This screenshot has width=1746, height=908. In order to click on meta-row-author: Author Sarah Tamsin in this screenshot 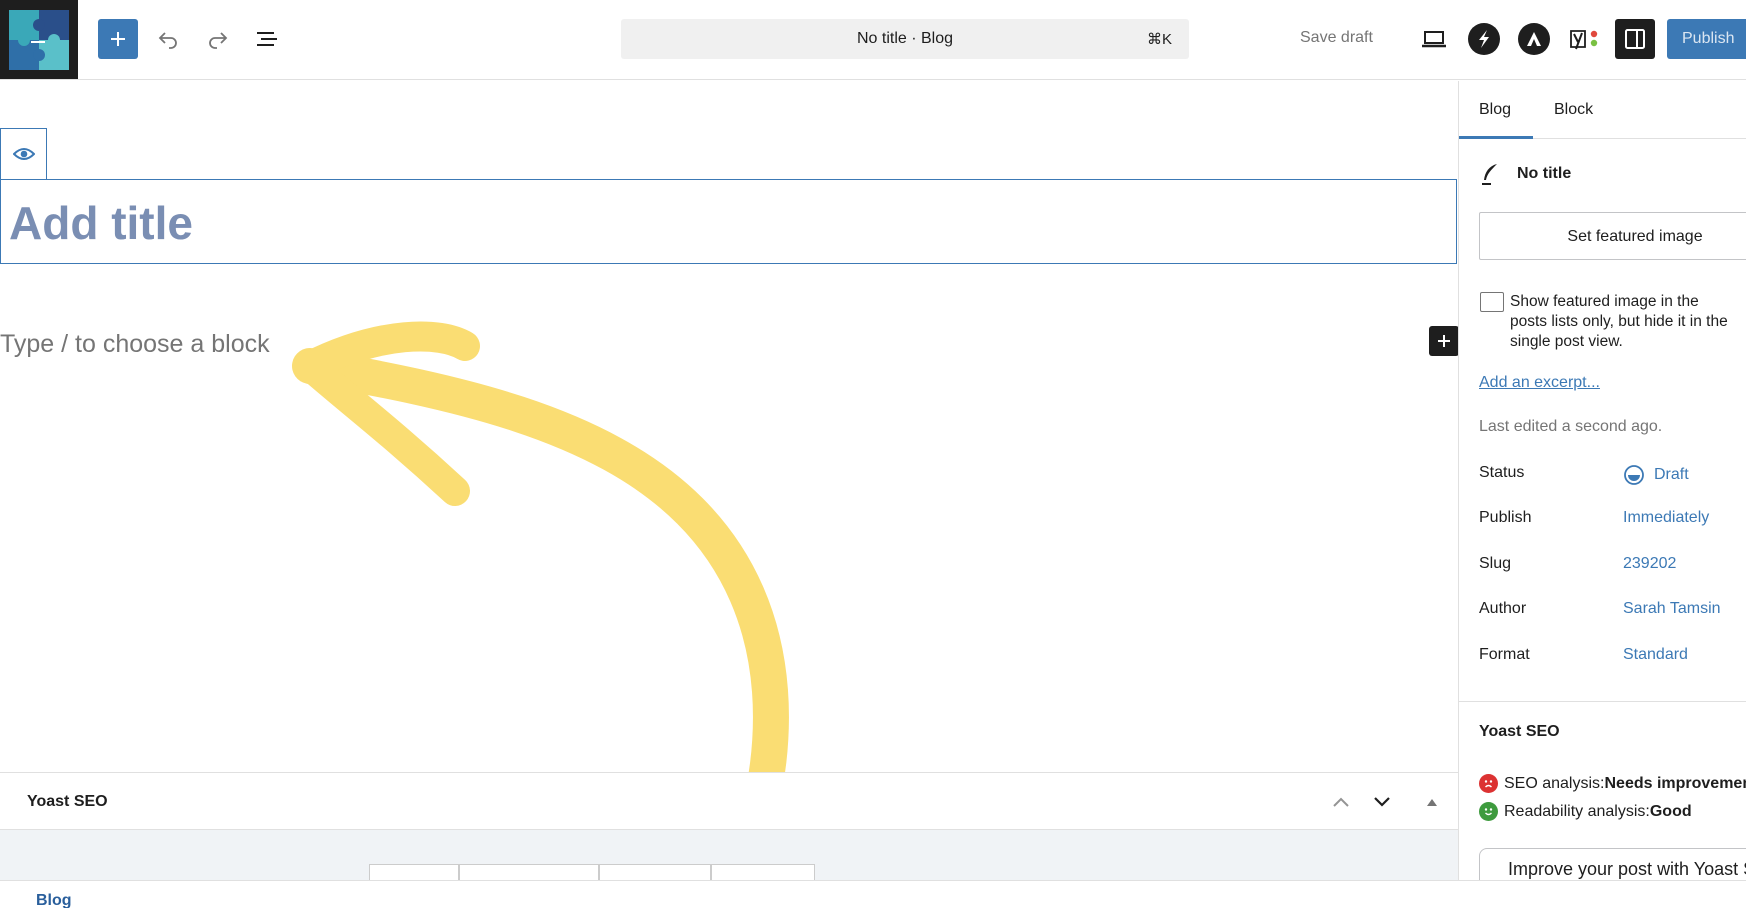, I will do `click(1612, 612)`.